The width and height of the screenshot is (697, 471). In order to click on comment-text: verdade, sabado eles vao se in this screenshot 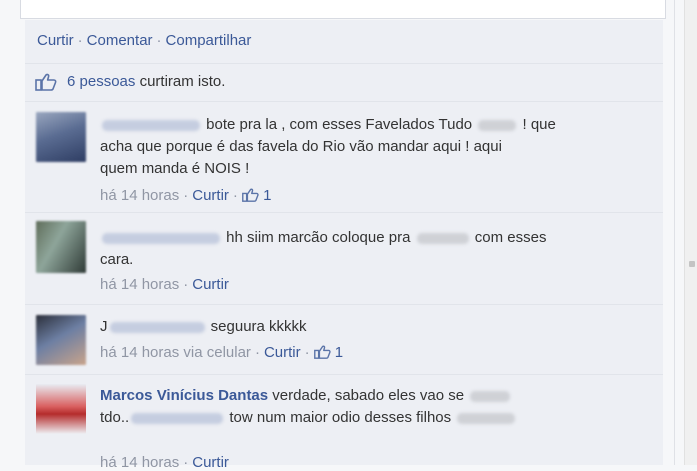, I will do `click(368, 395)`.